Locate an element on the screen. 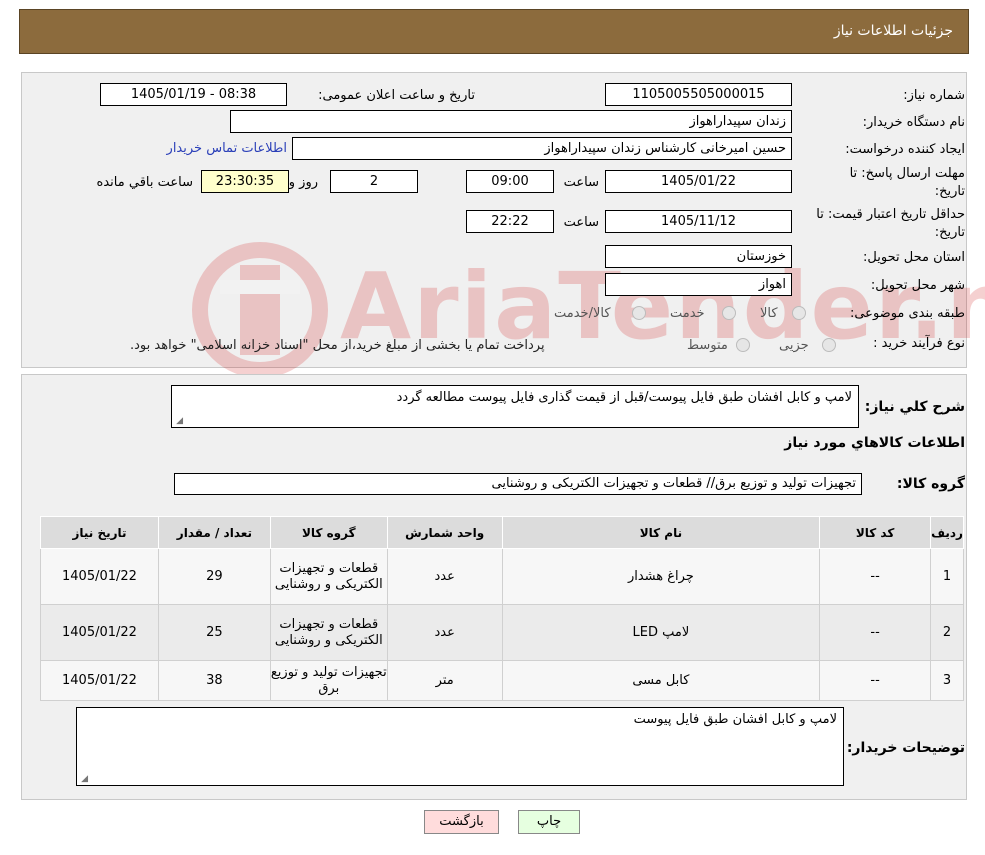 The image size is (985, 855). days-label: روز و is located at coordinates (303, 182).